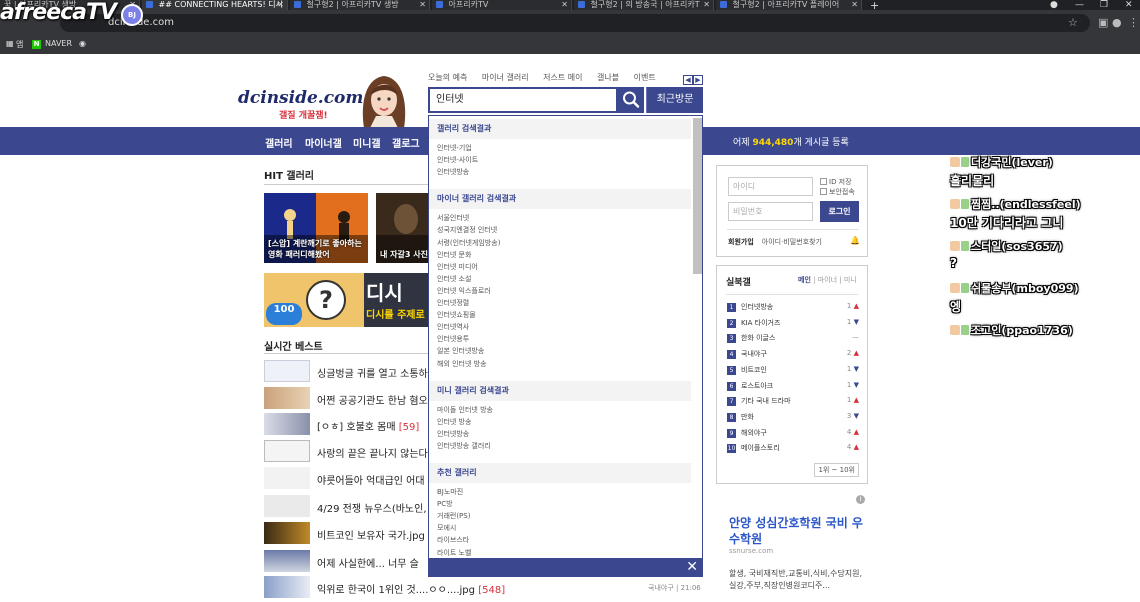  What do you see at coordinates (454, 422) in the screenshot?
I see `dropdown-suggestion: 인터넷 방송` at bounding box center [454, 422].